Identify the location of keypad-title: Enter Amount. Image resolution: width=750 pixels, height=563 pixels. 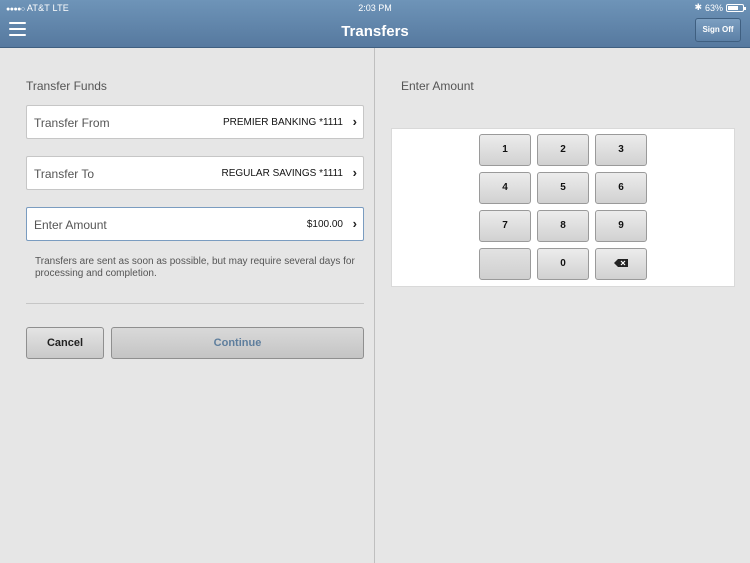
(437, 86).